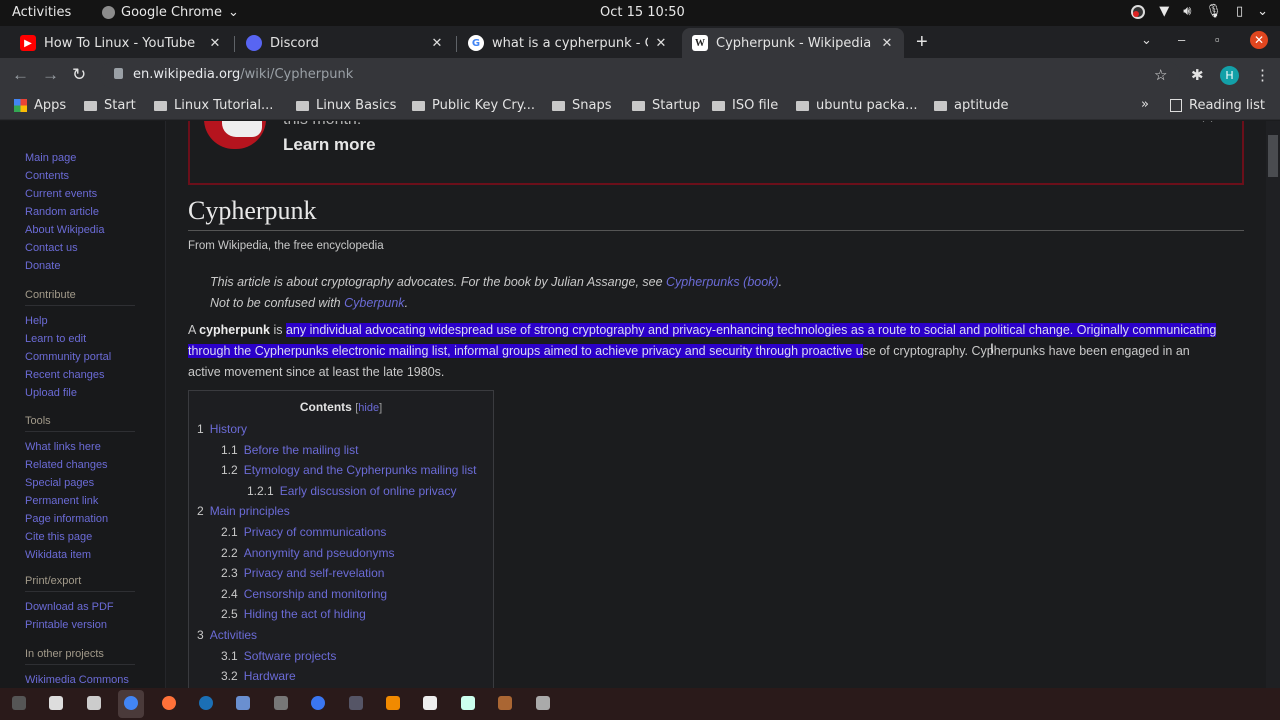 This screenshot has width=1280, height=720. What do you see at coordinates (393, 703) in the screenshot?
I see `vlc-icon` at bounding box center [393, 703].